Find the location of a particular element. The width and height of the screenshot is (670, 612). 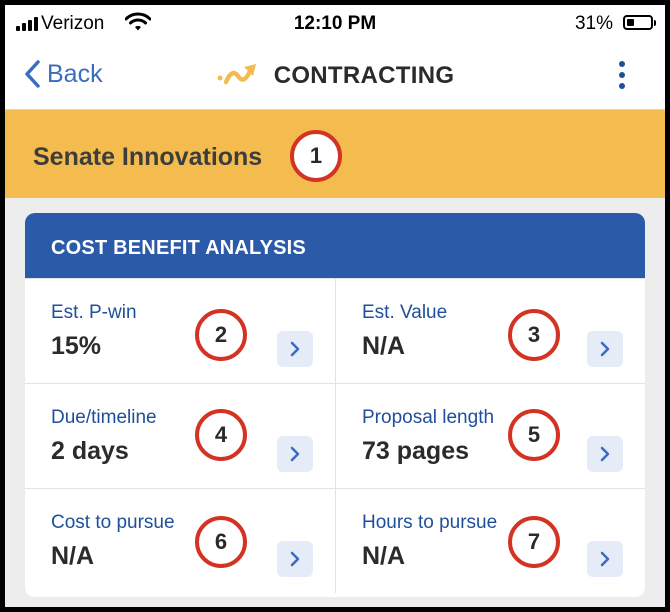

metric-cell-est-value: Est. Value N/A 3 is located at coordinates (490, 330).